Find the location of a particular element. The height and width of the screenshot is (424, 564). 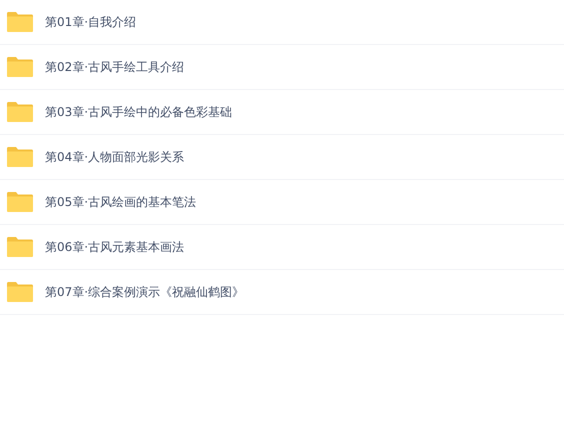

folder-name: 第04章·人物面部光影关系 is located at coordinates (114, 157).